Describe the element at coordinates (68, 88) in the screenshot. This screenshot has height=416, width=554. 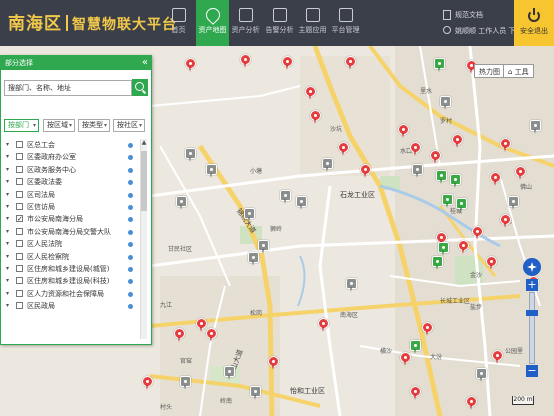
I see `search-input: 搜部门、名称、地址` at that location.